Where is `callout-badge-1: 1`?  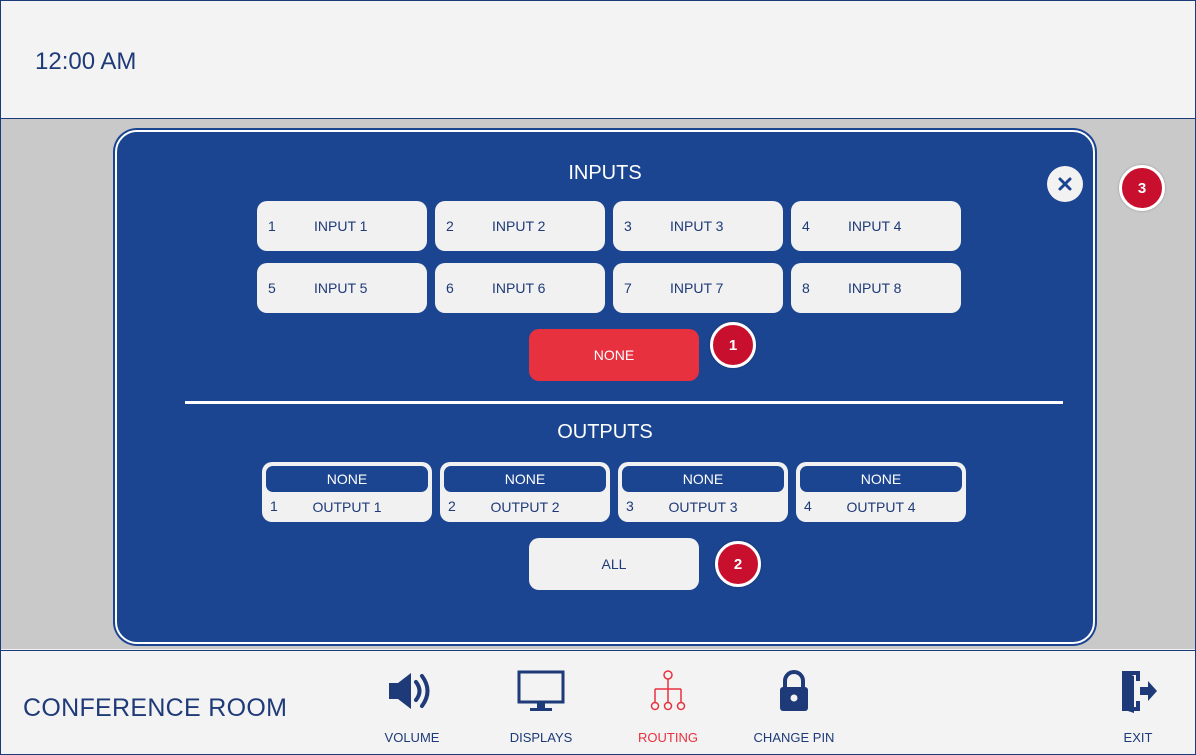
callout-badge-1: 1 is located at coordinates (733, 345).